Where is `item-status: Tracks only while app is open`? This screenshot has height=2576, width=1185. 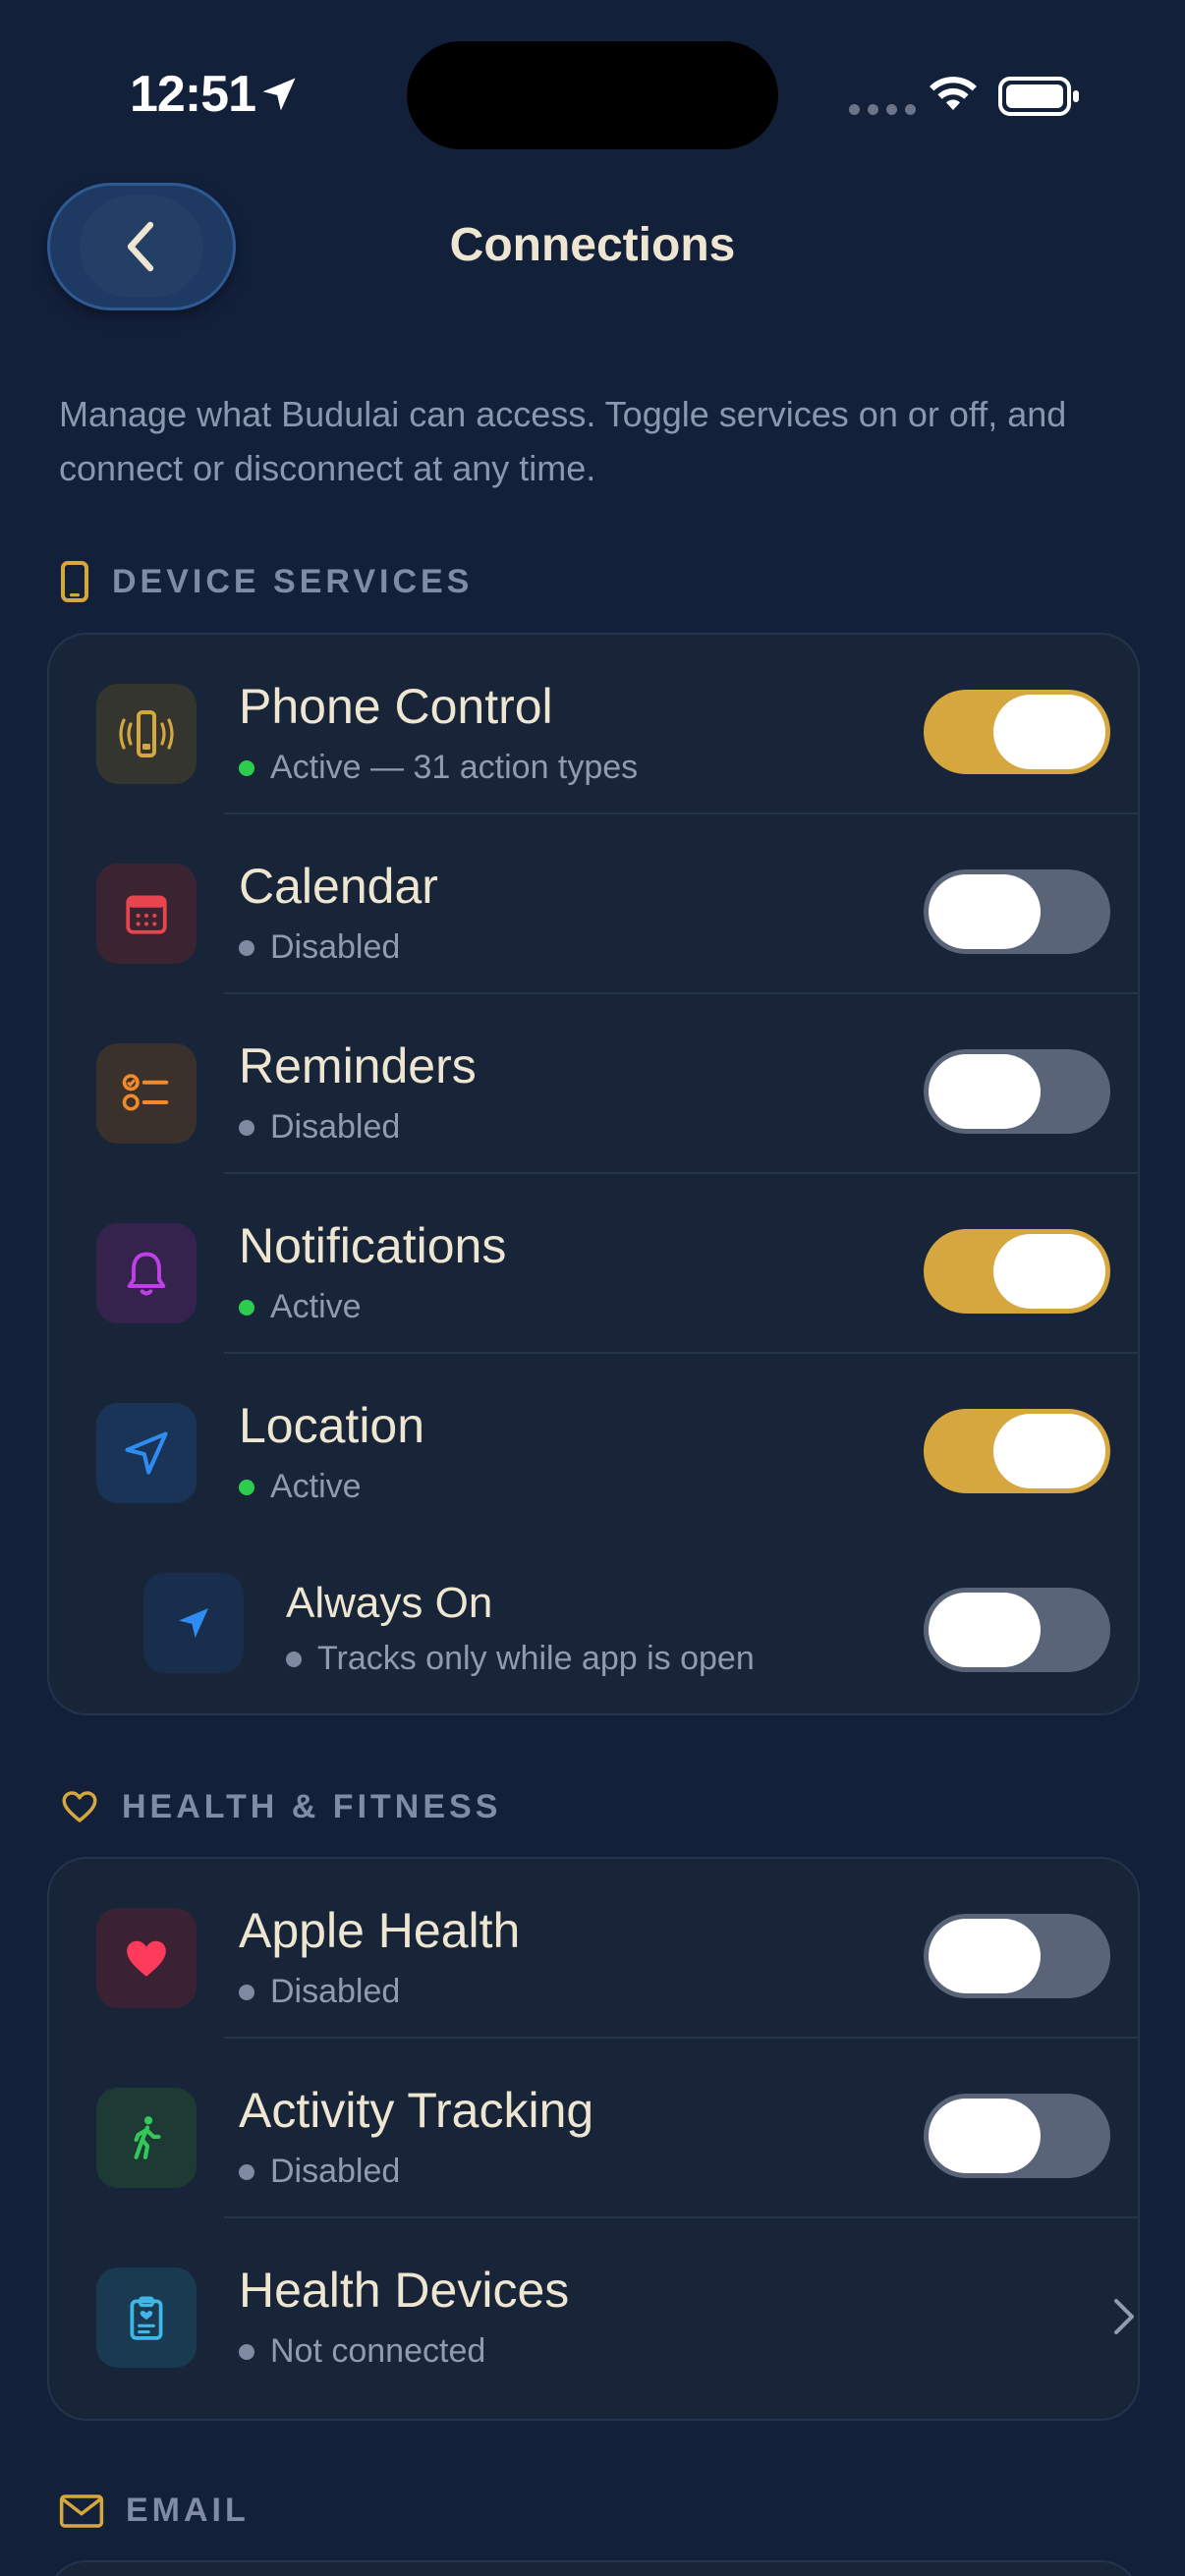
item-status: Tracks only while app is open is located at coordinates (521, 1659).